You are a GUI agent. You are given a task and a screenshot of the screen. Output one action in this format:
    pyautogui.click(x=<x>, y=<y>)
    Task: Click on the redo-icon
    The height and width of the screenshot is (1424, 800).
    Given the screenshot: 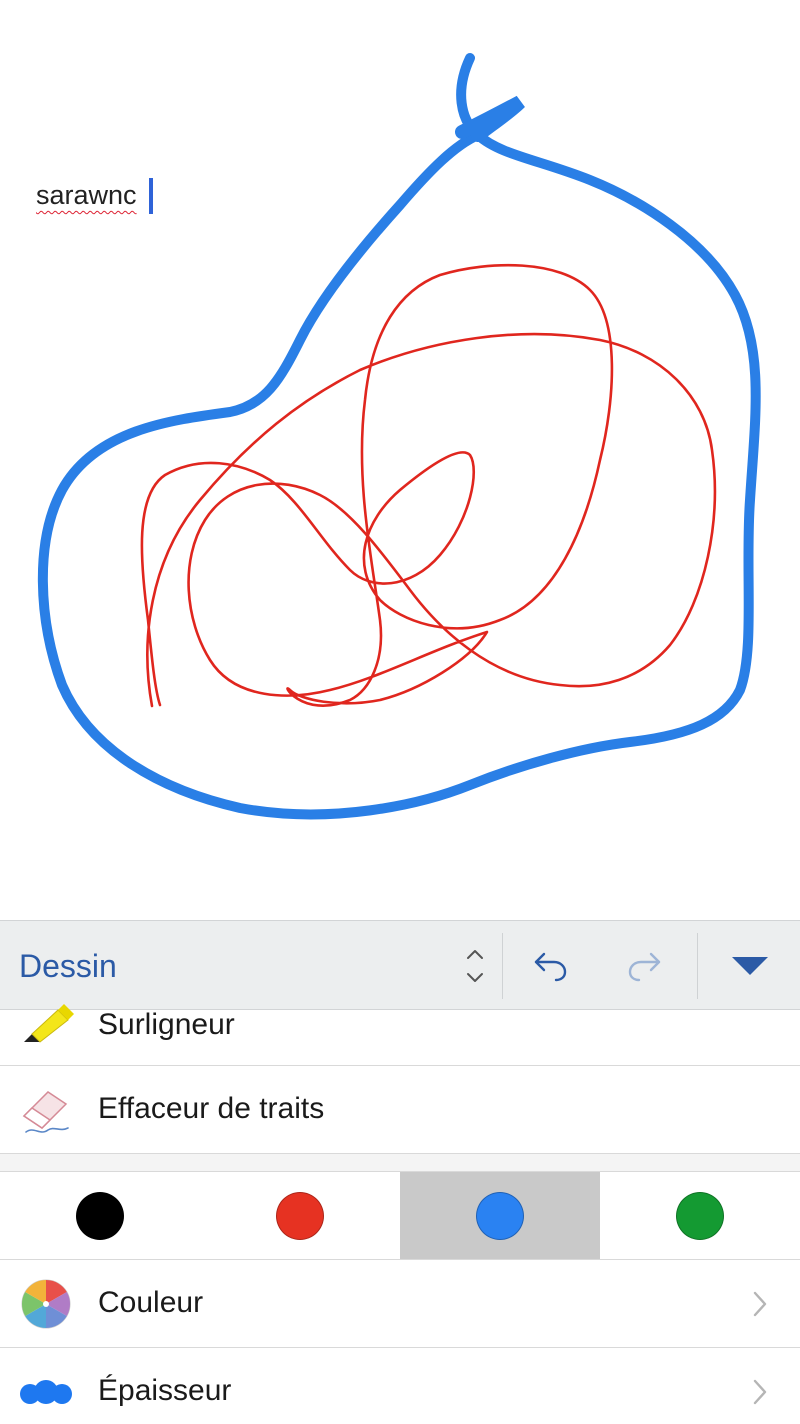 What is the action you would take?
    pyautogui.click(x=644, y=967)
    